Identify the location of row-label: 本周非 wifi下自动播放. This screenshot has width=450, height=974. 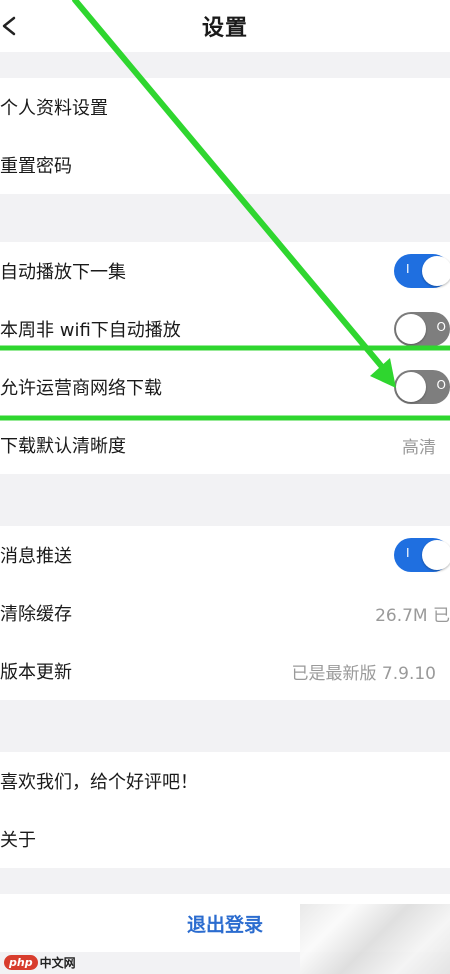
(90, 330).